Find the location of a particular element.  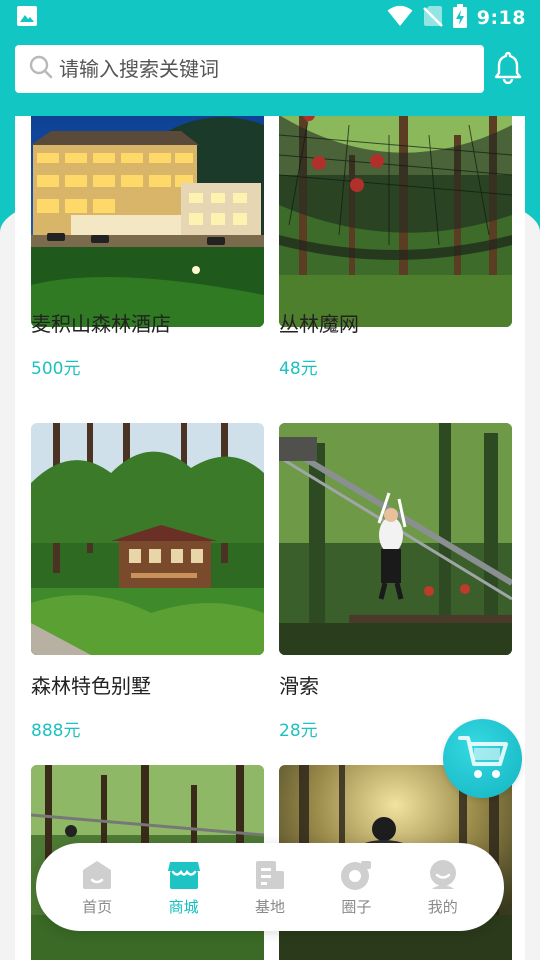

nav-item-base: 基地 is located at coordinates (270, 887).